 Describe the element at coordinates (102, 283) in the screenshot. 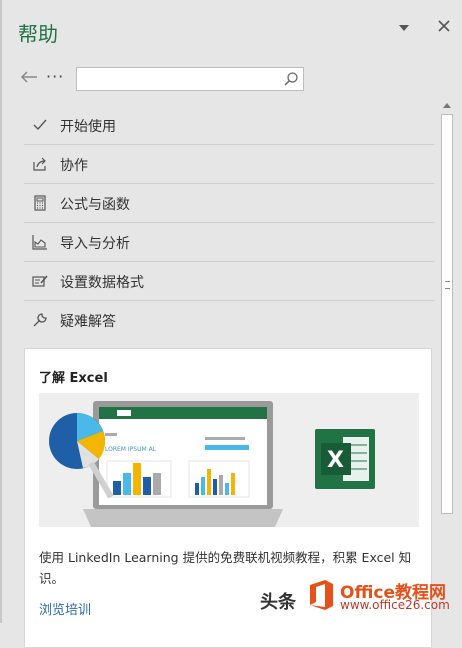

I see `topic-label: 设置数据格式` at that location.